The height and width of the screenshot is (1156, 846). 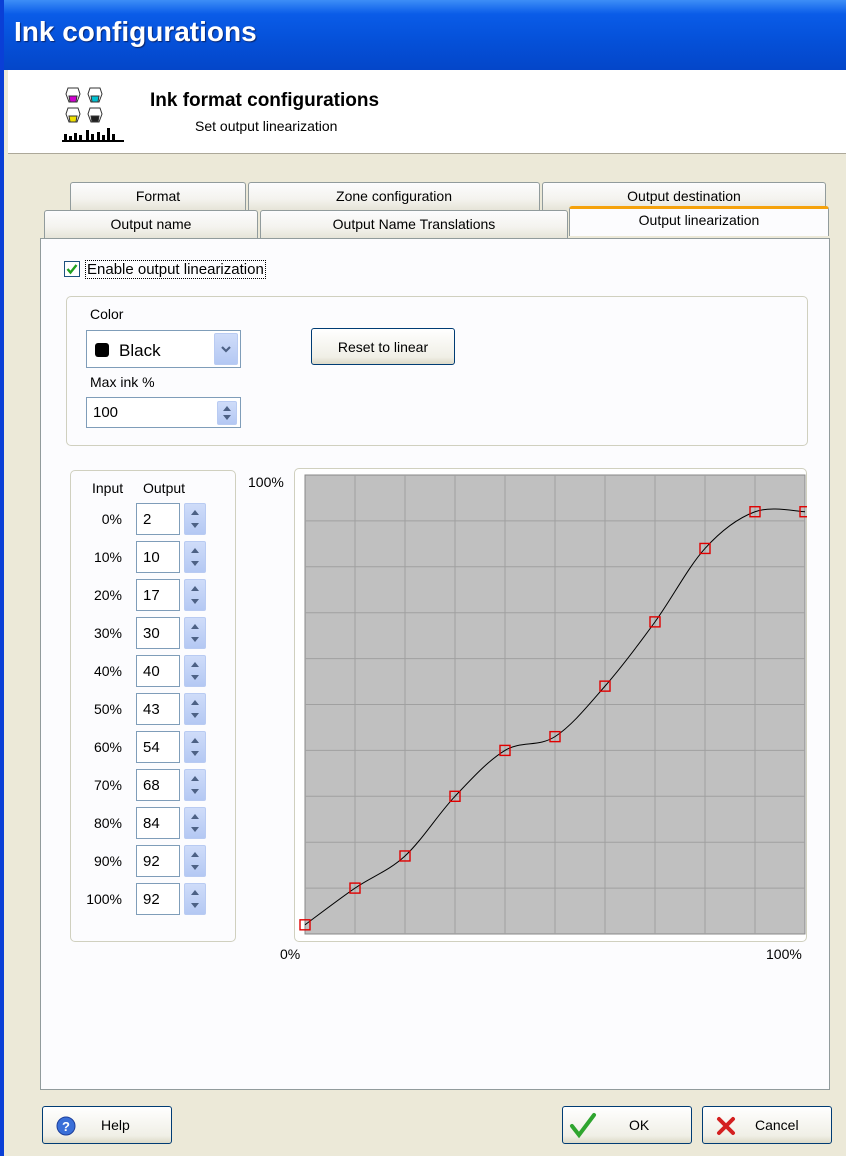 What do you see at coordinates (147, 519) in the screenshot?
I see `output-value: 2` at bounding box center [147, 519].